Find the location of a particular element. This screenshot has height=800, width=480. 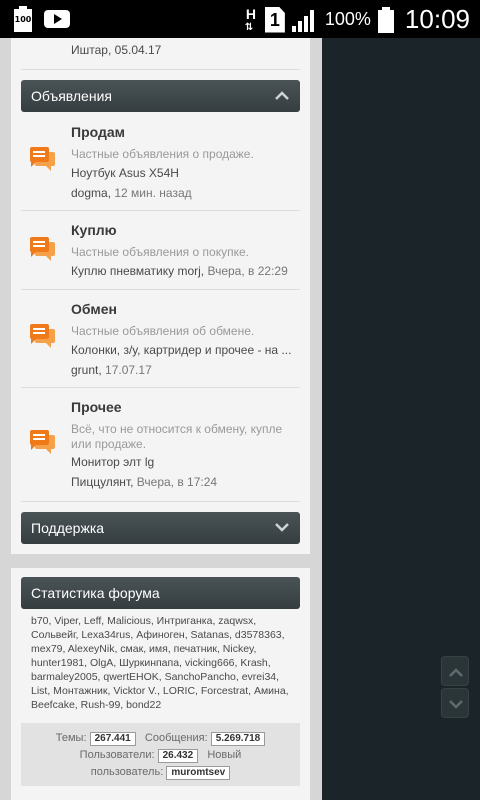

last-post-time: 12 мин. назад is located at coordinates (153, 193).